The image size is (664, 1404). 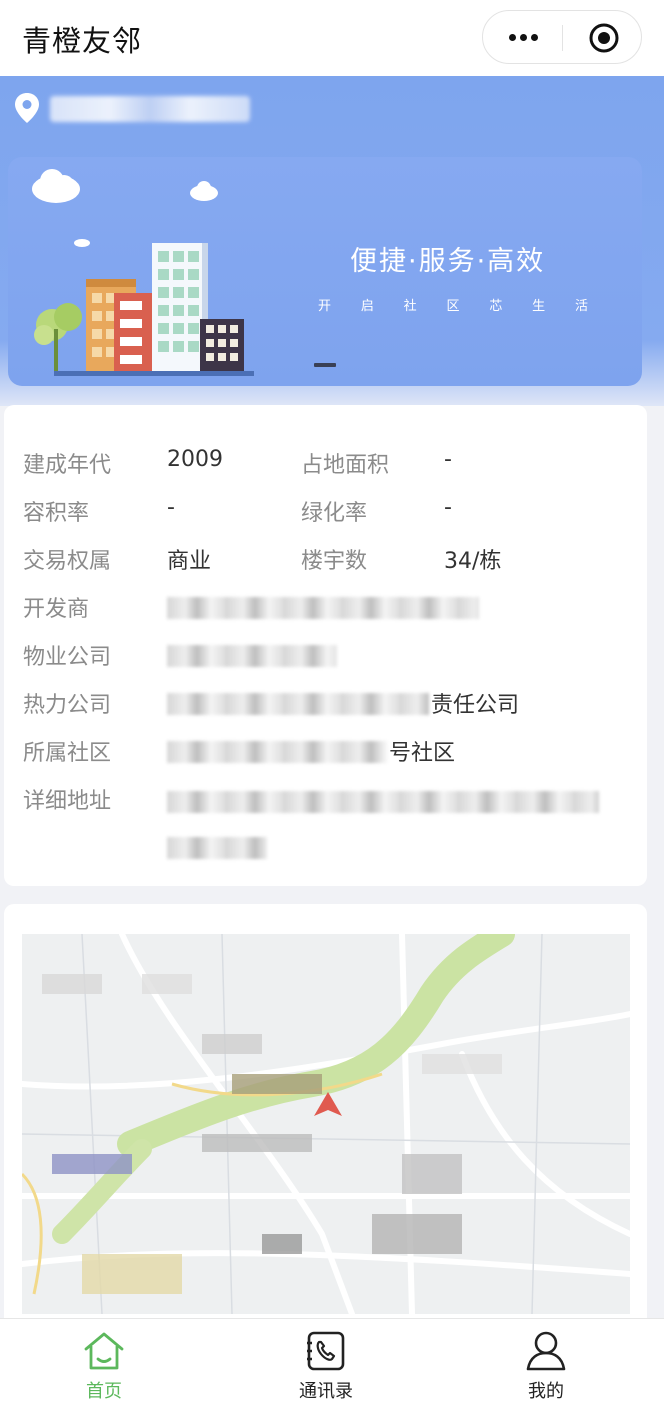 I want to click on home-icon, so click(x=104, y=1351).